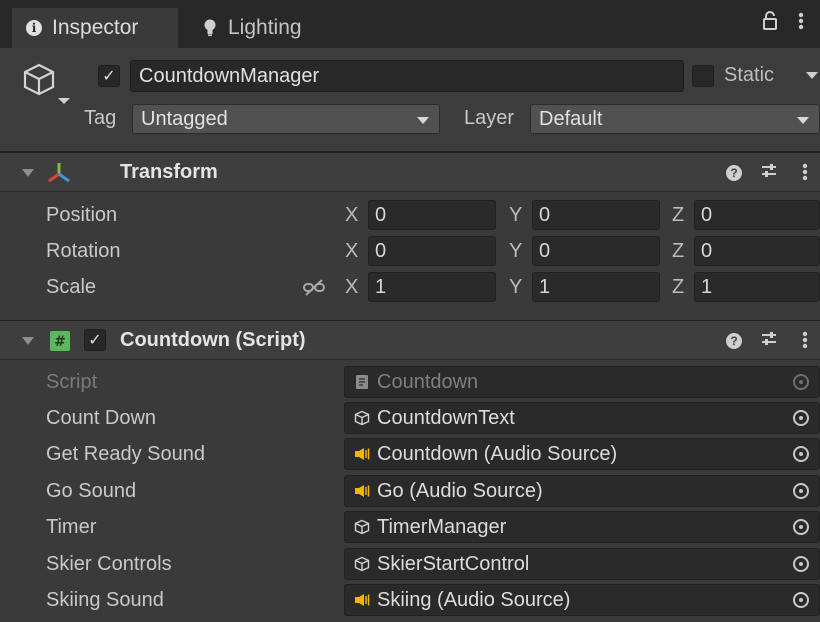 The image size is (820, 622). I want to click on tab-lighting: Lighting, so click(263, 28).